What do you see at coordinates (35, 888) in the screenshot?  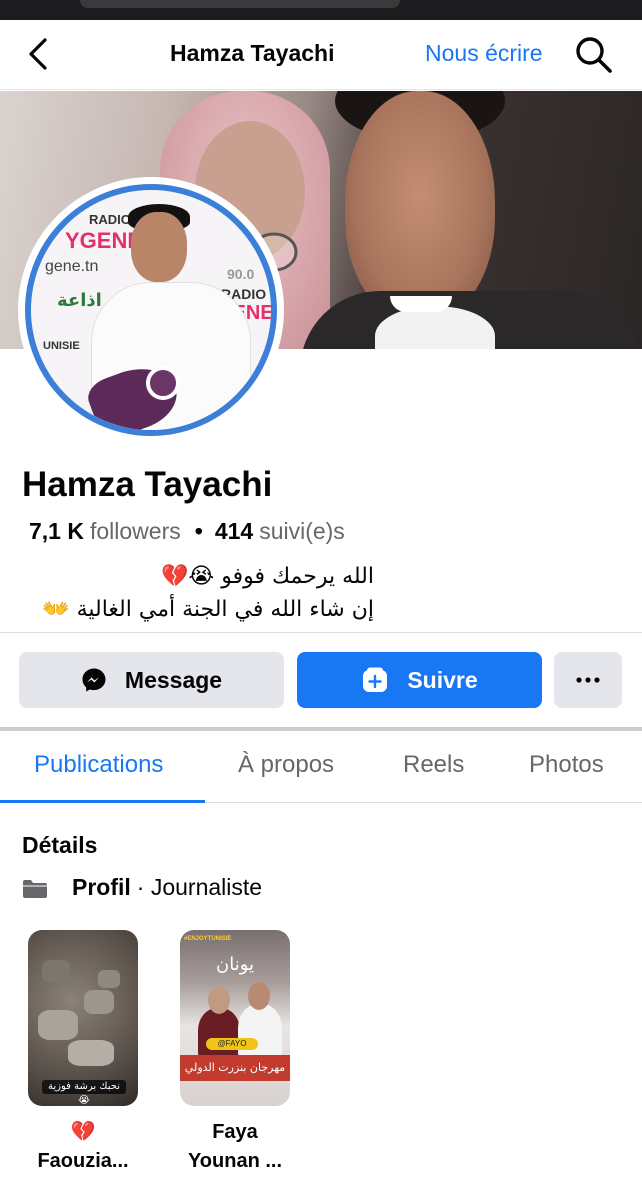 I see `folder-icon` at bounding box center [35, 888].